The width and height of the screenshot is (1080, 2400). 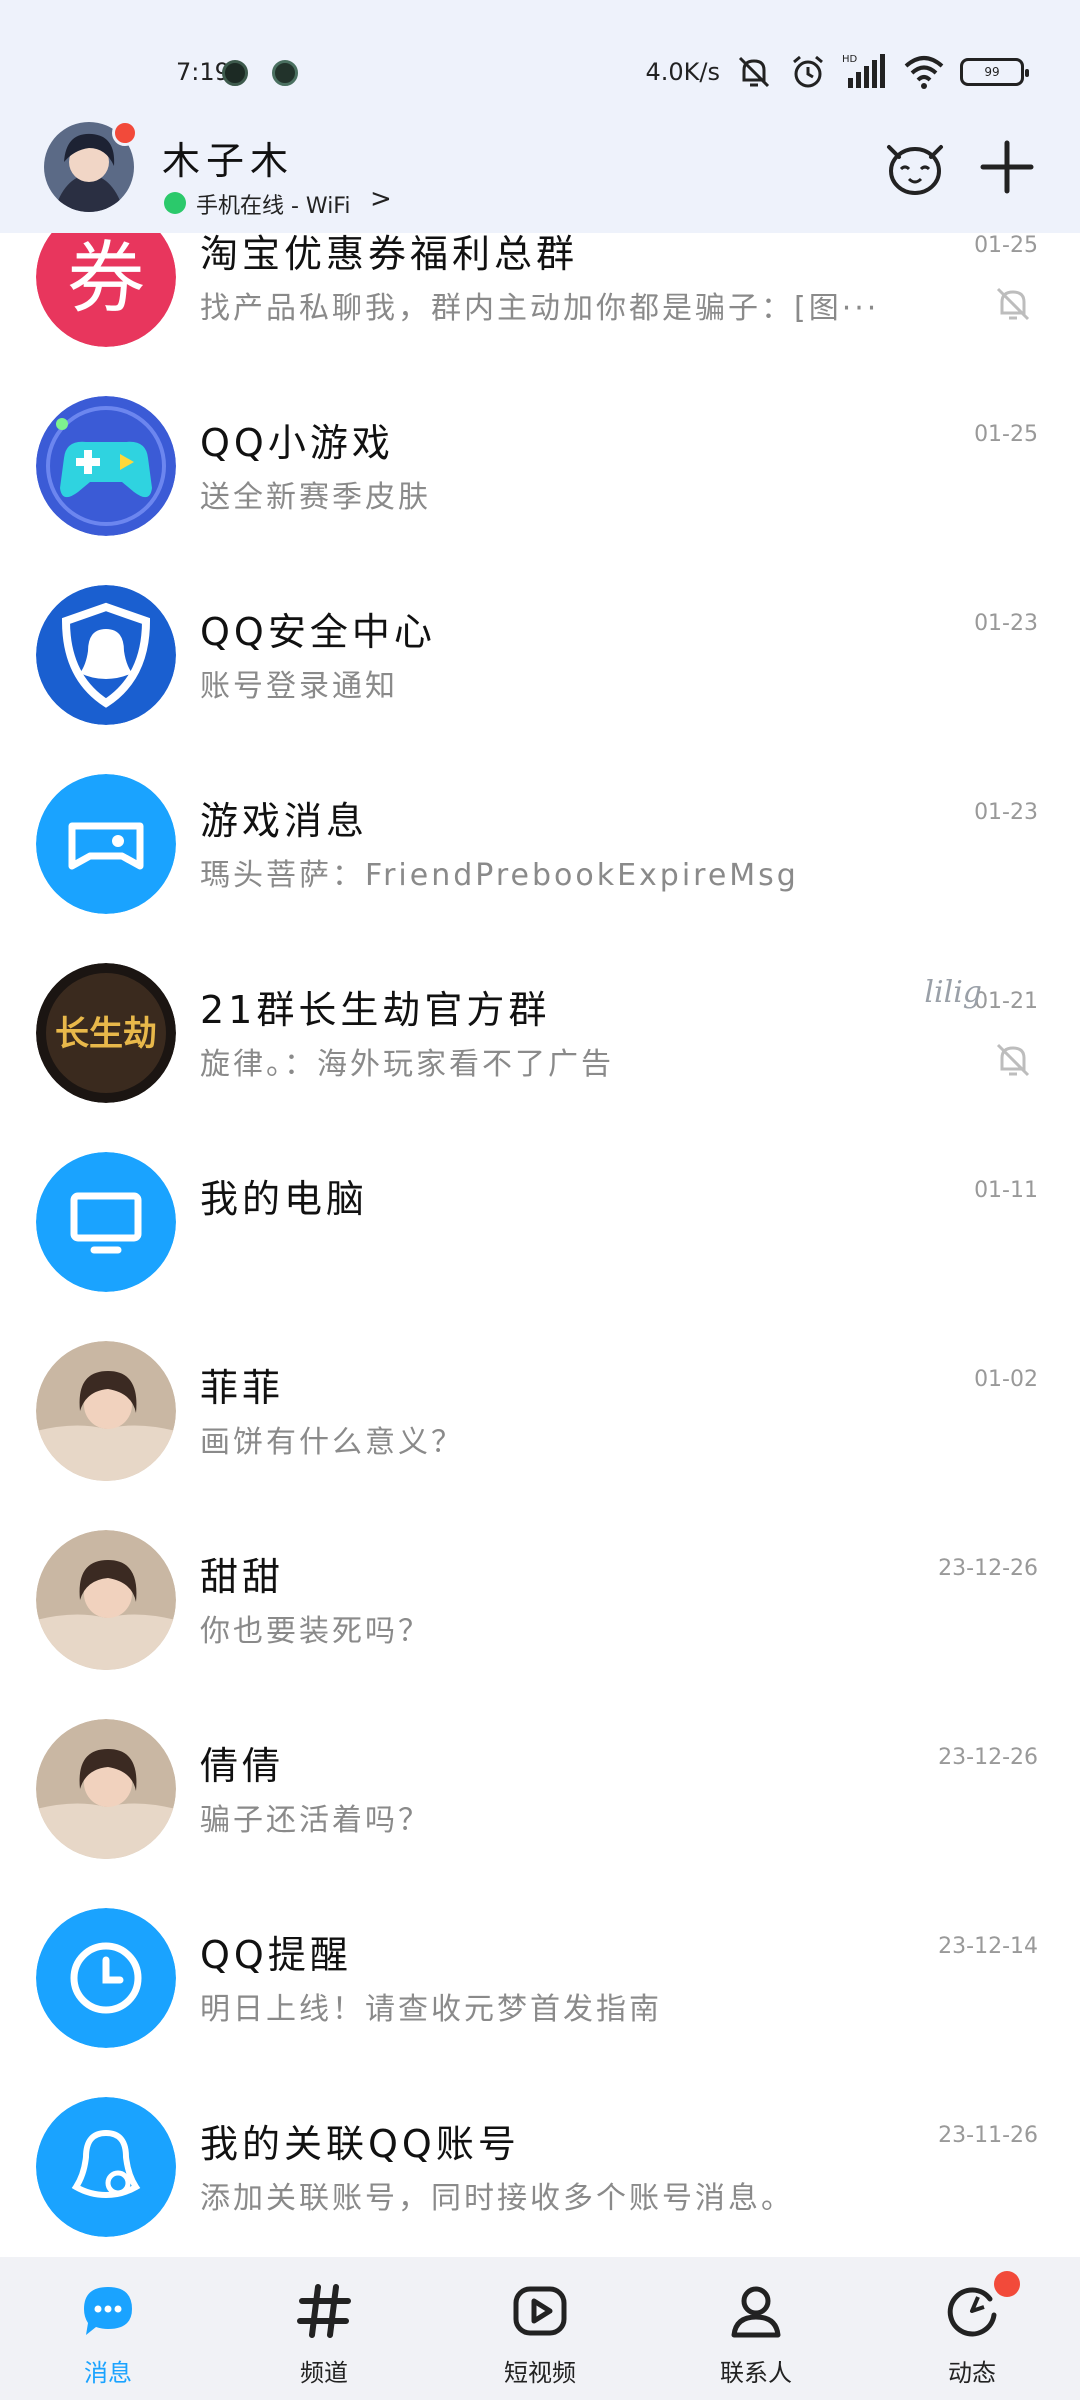 What do you see at coordinates (988, 1946) in the screenshot?
I see `conversation-time: 23-12-14` at bounding box center [988, 1946].